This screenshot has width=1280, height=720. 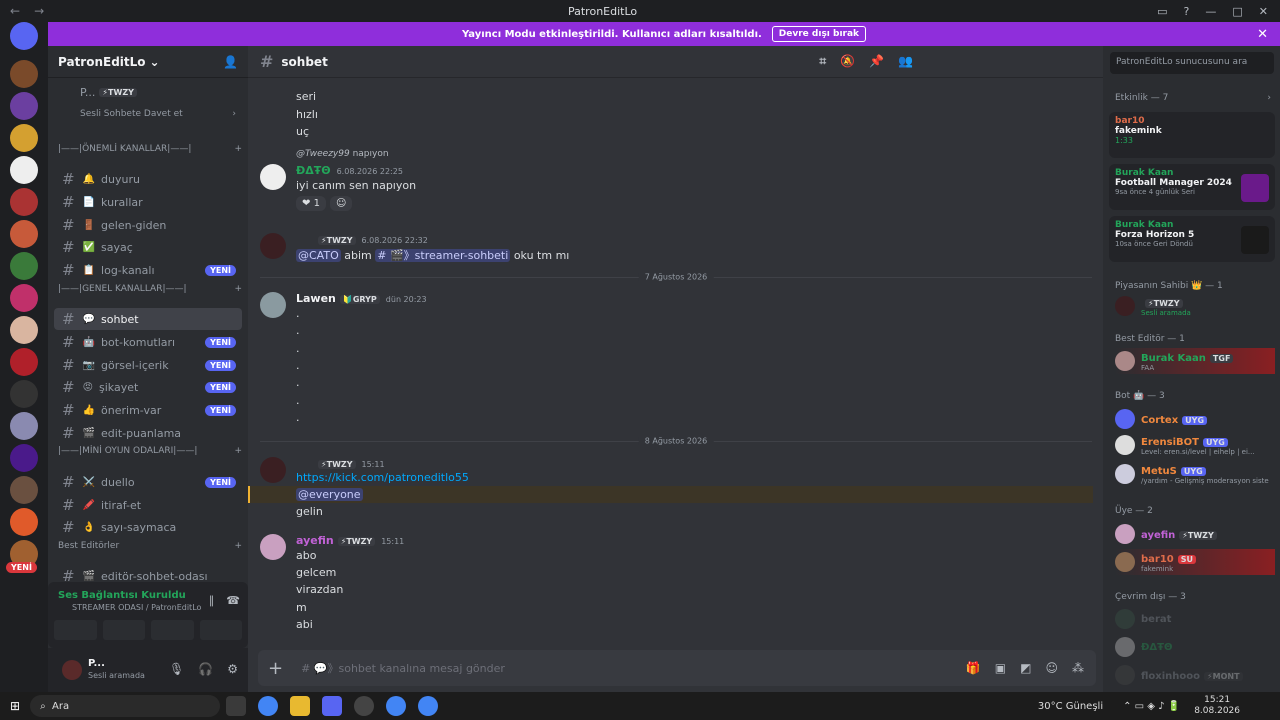 What do you see at coordinates (382, 477) in the screenshot?
I see `message-link: https://kick.com/patroneditlo55` at bounding box center [382, 477].